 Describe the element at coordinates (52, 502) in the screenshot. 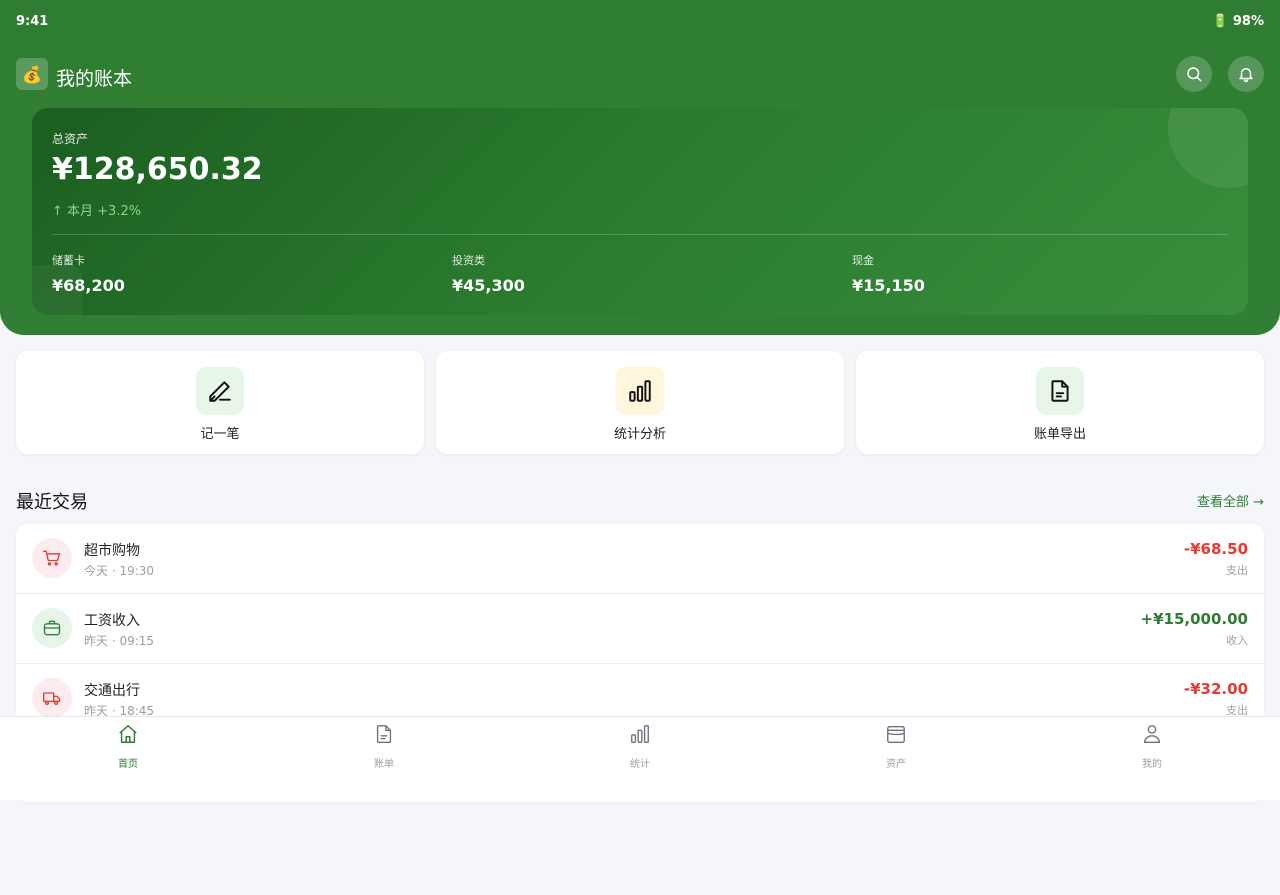

I see `section-title: 最近交易` at that location.